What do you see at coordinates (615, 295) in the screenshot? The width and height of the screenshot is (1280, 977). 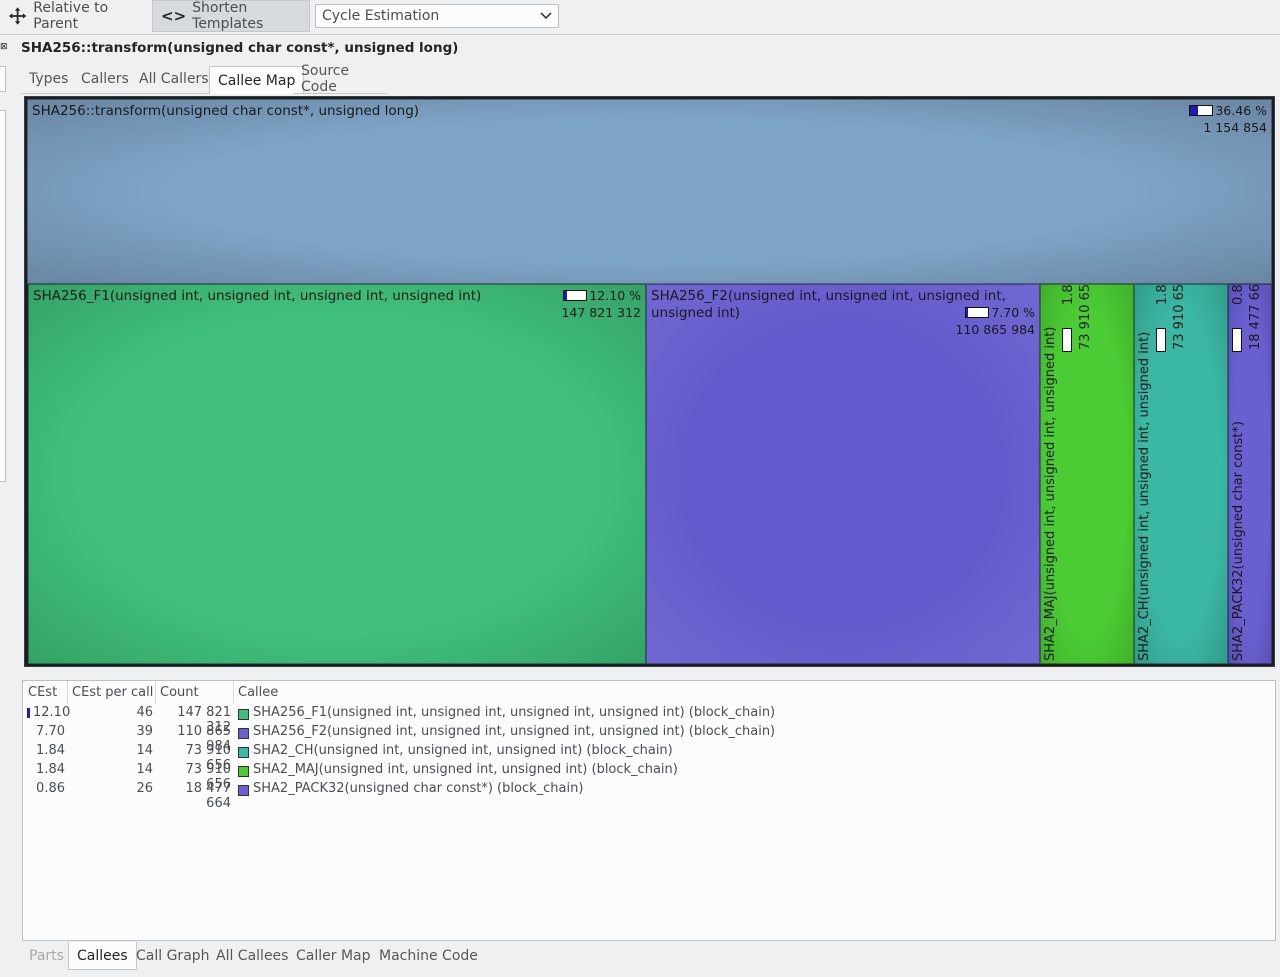 I see `treemap-f1-pct-text: 12.10 %` at bounding box center [615, 295].